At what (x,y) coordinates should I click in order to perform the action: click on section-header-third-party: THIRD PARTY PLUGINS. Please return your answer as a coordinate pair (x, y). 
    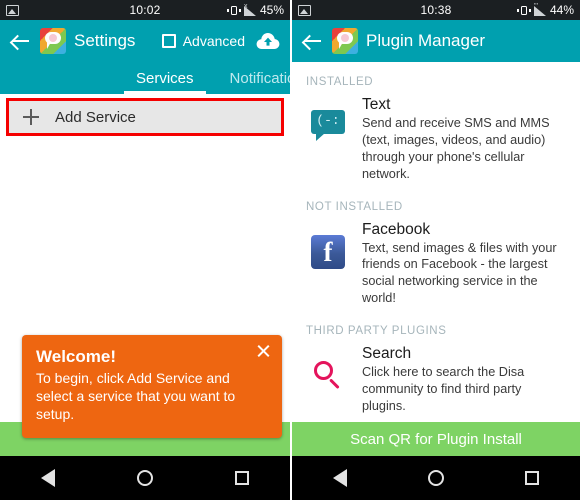
    Looking at the image, I should click on (376, 331).